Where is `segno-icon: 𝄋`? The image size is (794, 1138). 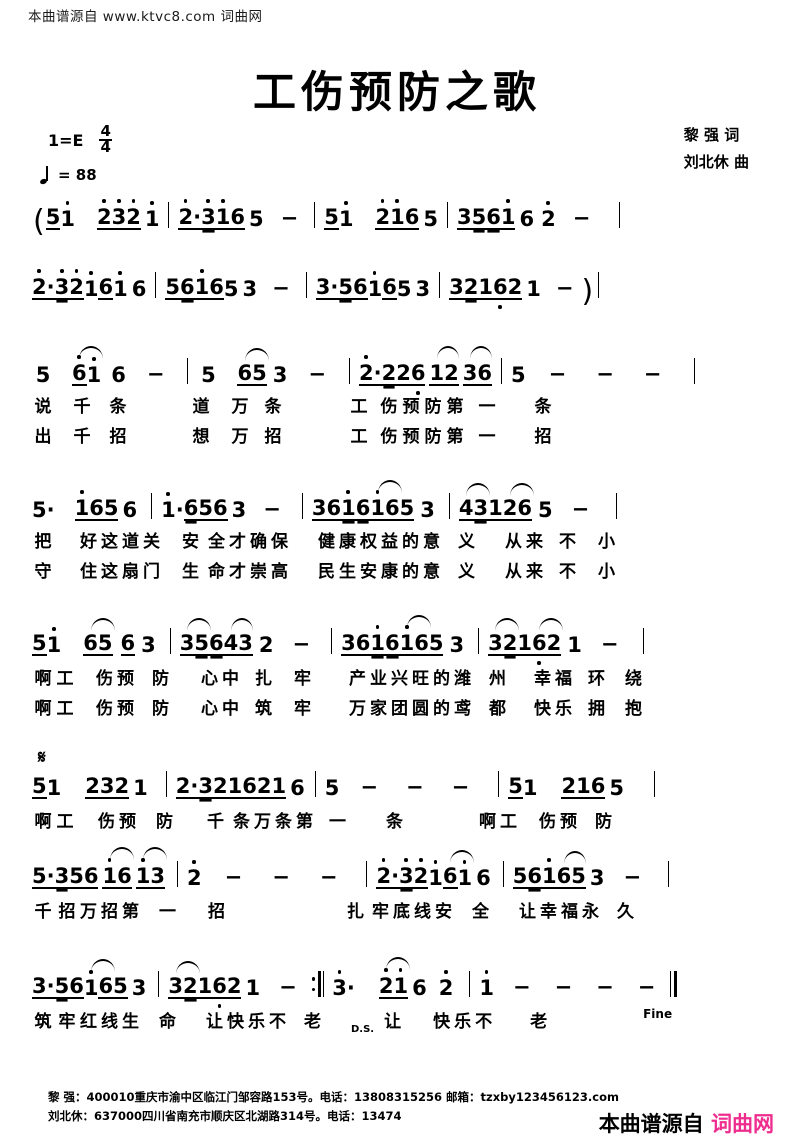
segno-icon: 𝄋 is located at coordinates (42, 757).